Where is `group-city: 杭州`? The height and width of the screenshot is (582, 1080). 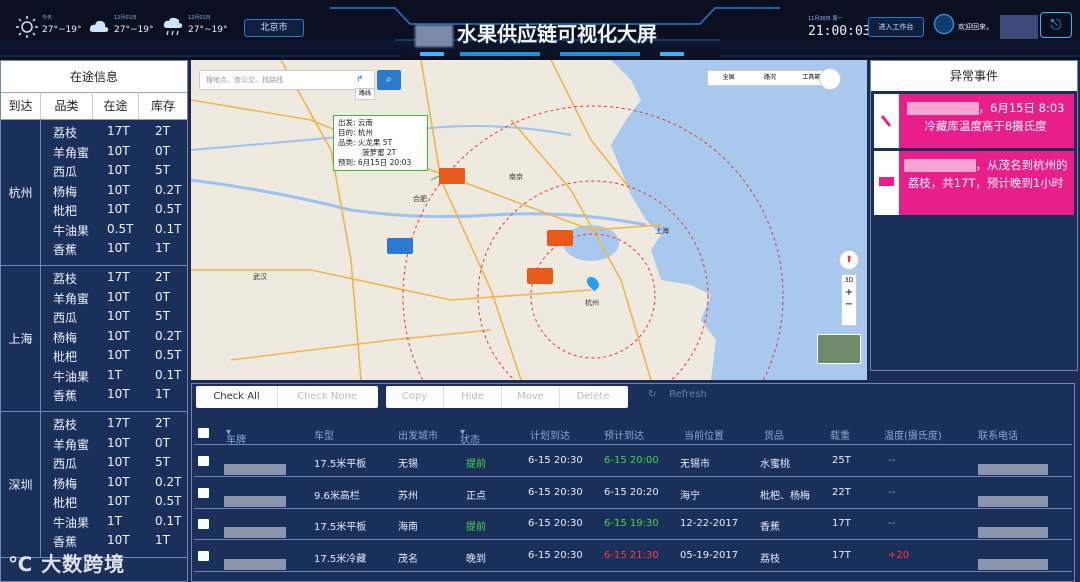 group-city: 杭州 is located at coordinates (21, 192).